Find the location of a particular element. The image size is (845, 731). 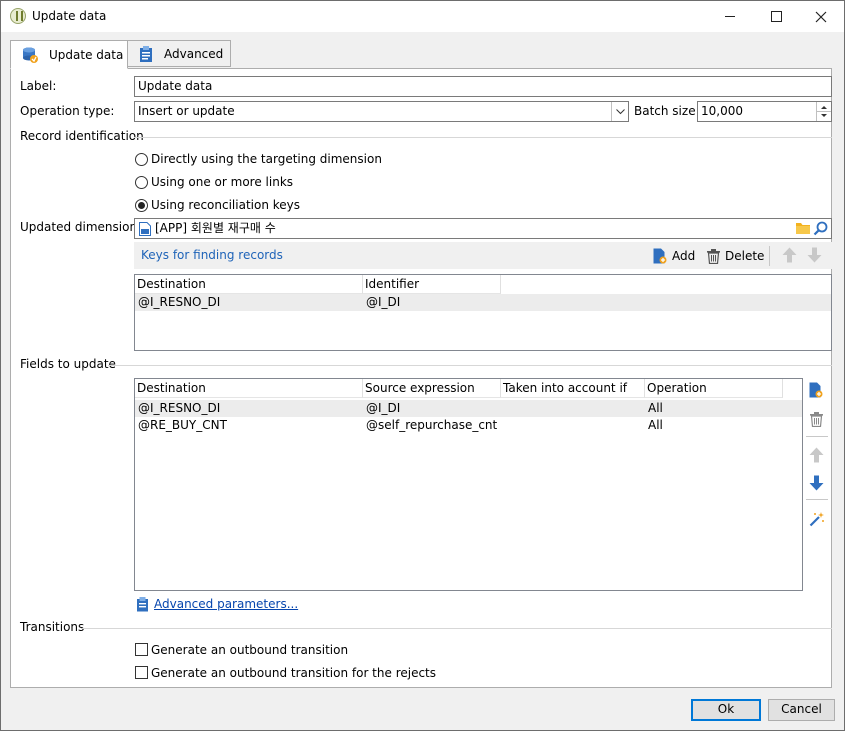

maximize-button is located at coordinates (776, 16).